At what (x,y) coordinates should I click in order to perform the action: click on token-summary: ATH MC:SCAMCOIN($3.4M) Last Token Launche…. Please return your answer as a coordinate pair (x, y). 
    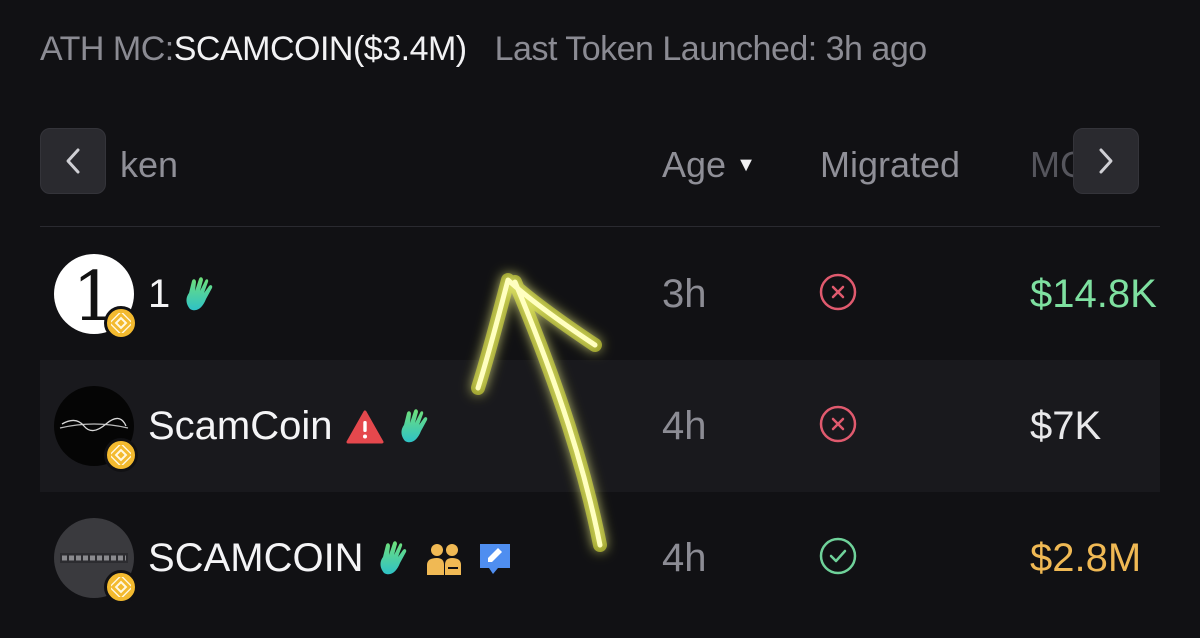
    Looking at the image, I should click on (483, 49).